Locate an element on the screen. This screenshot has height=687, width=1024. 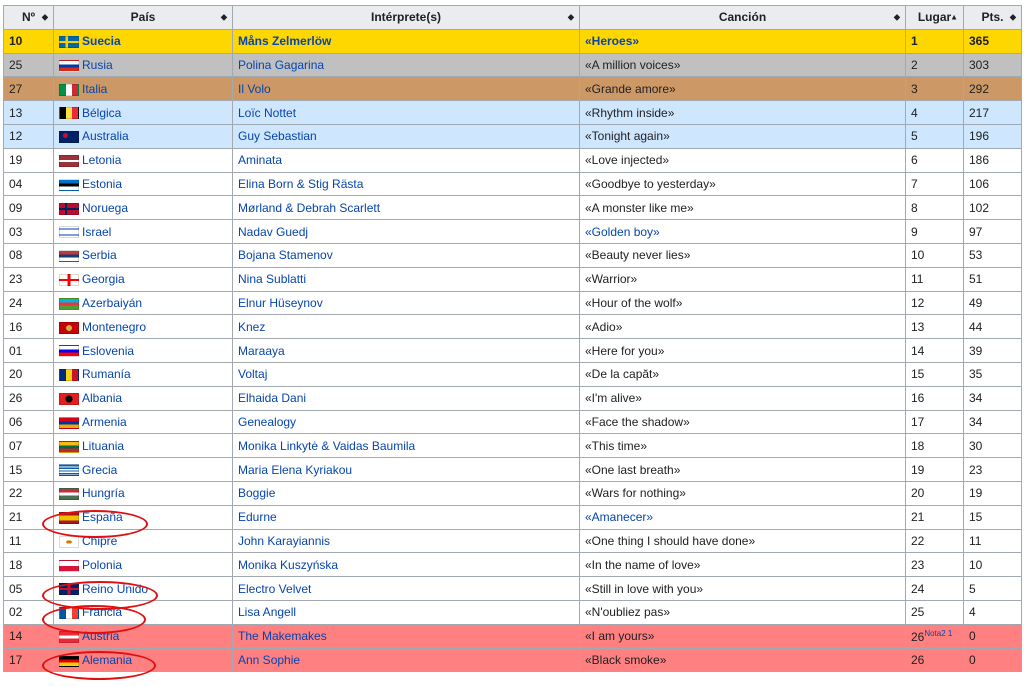
artist-link: Elnur Hüseynov is located at coordinates (280, 303).